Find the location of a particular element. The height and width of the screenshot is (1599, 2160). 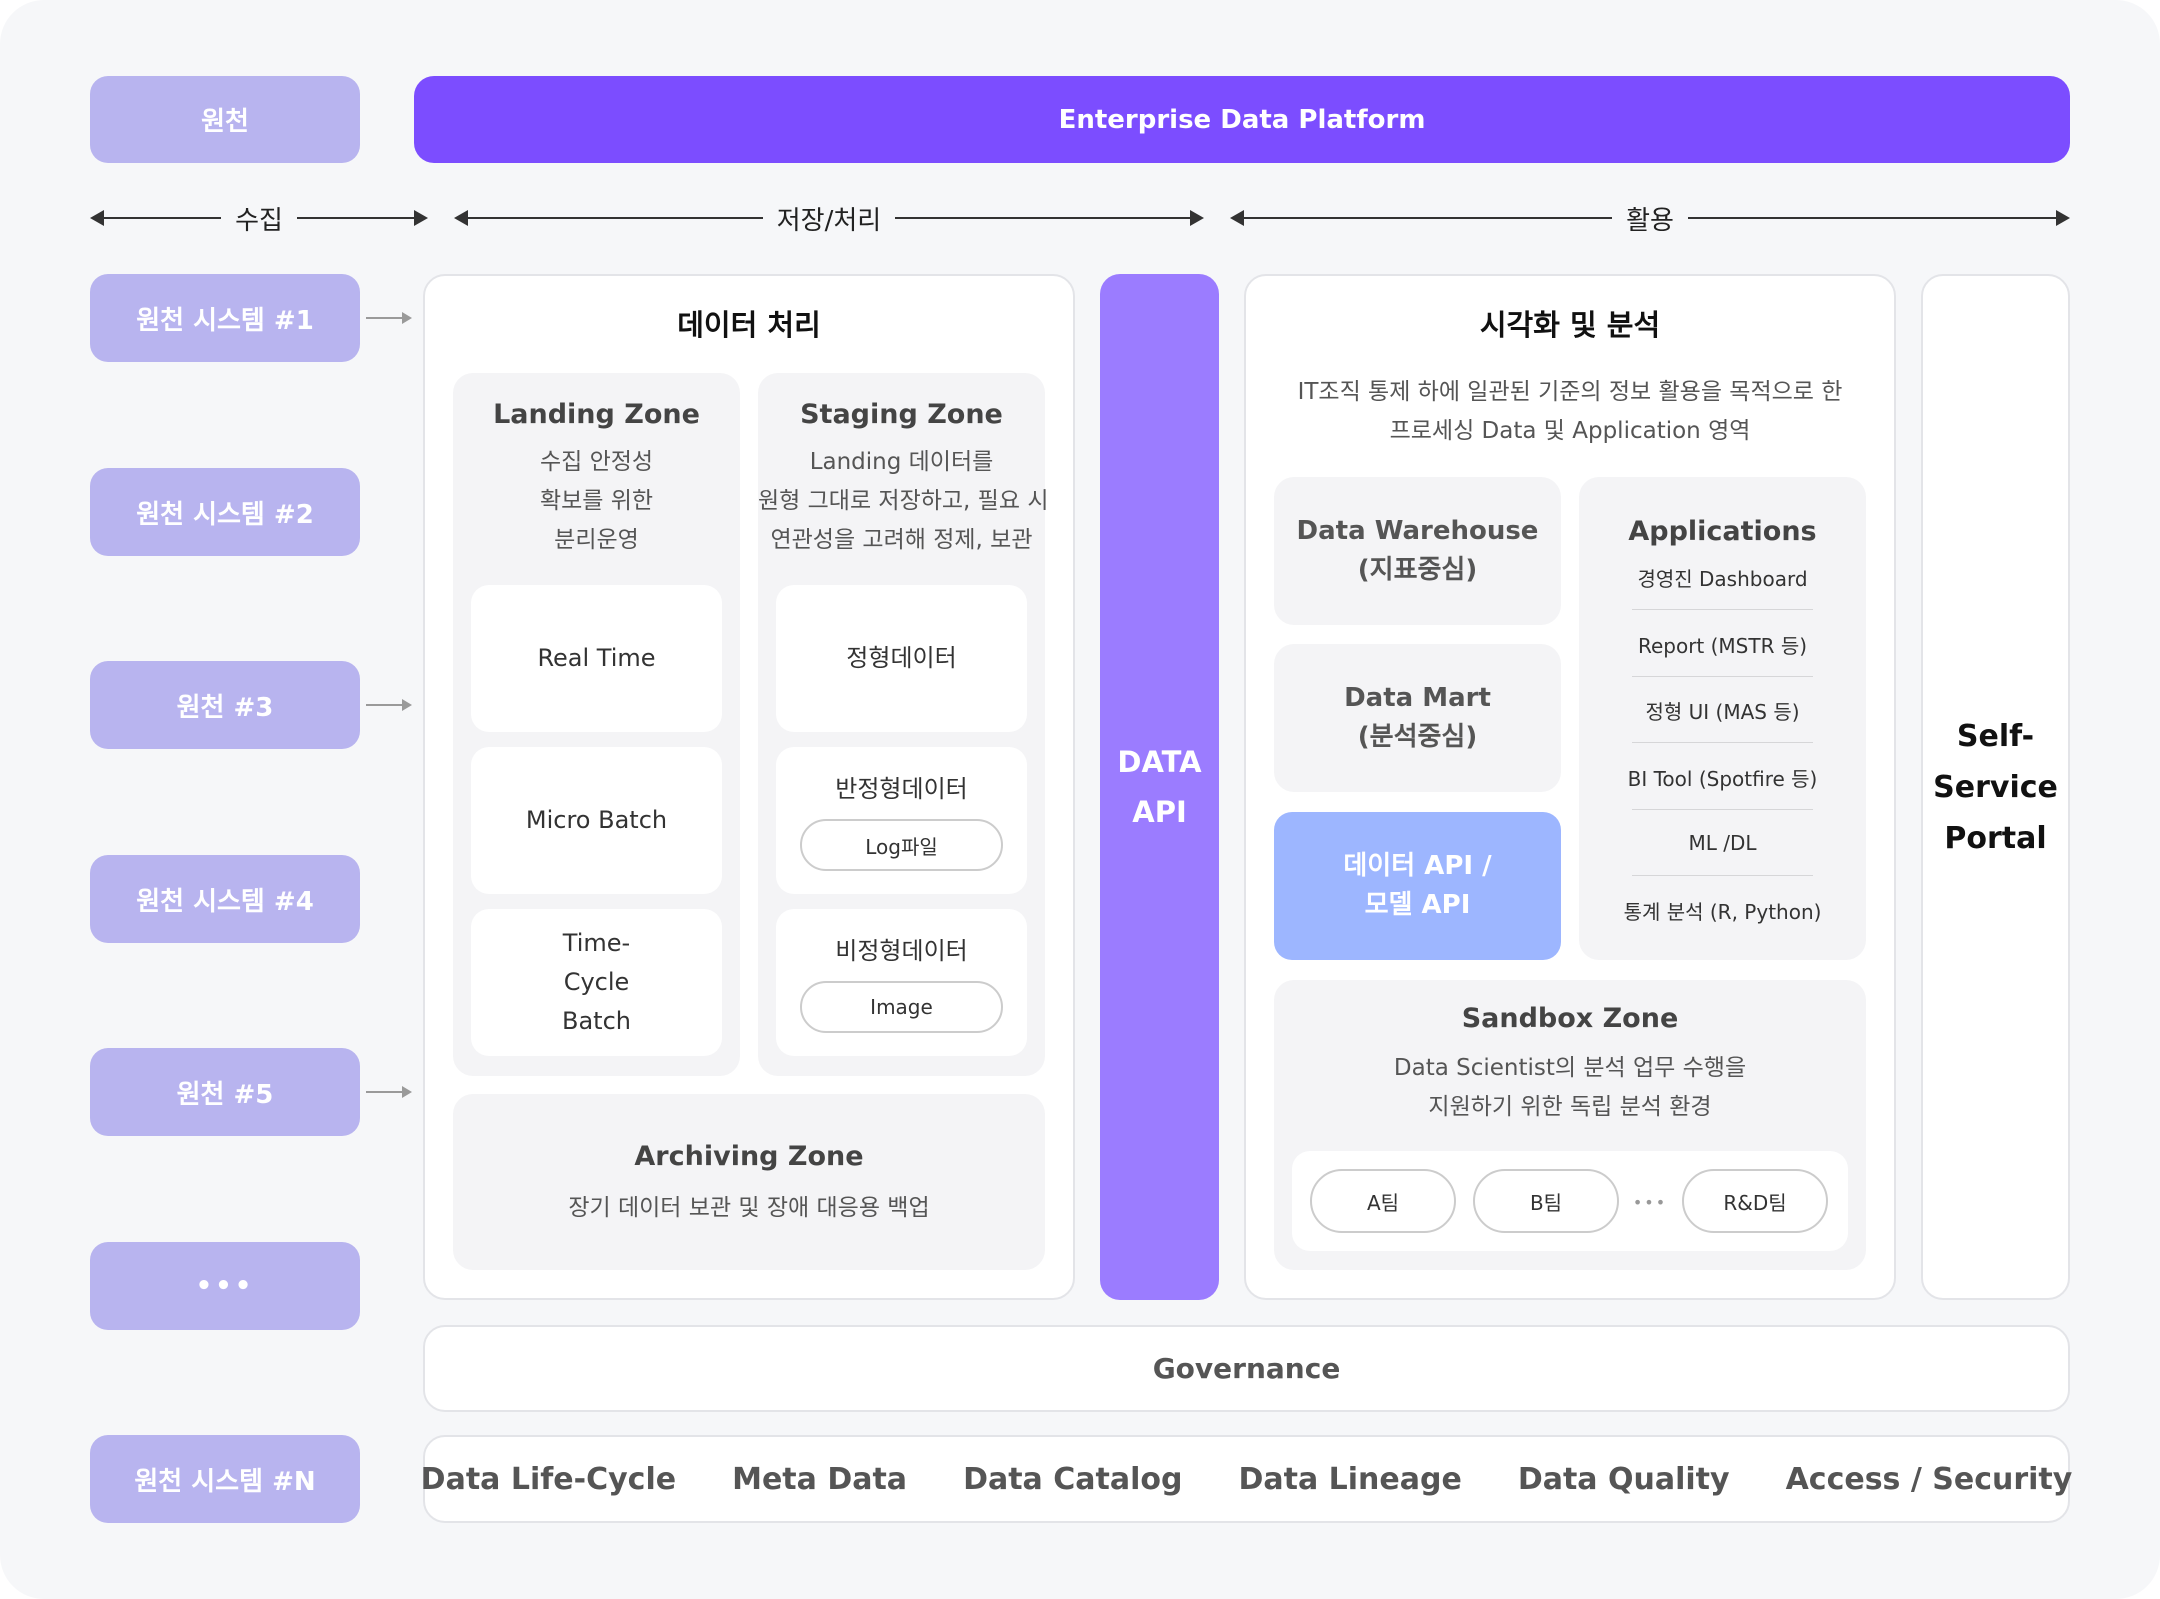

visualization-desc-line-1: IT조직 통제 하에 일관된 기준의 정보 활용을 목적으로 한 is located at coordinates (1570, 392).